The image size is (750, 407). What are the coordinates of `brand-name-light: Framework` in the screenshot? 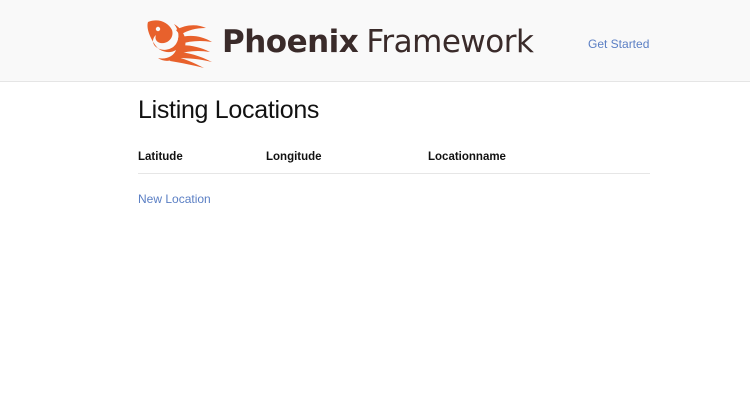 It's located at (450, 41).